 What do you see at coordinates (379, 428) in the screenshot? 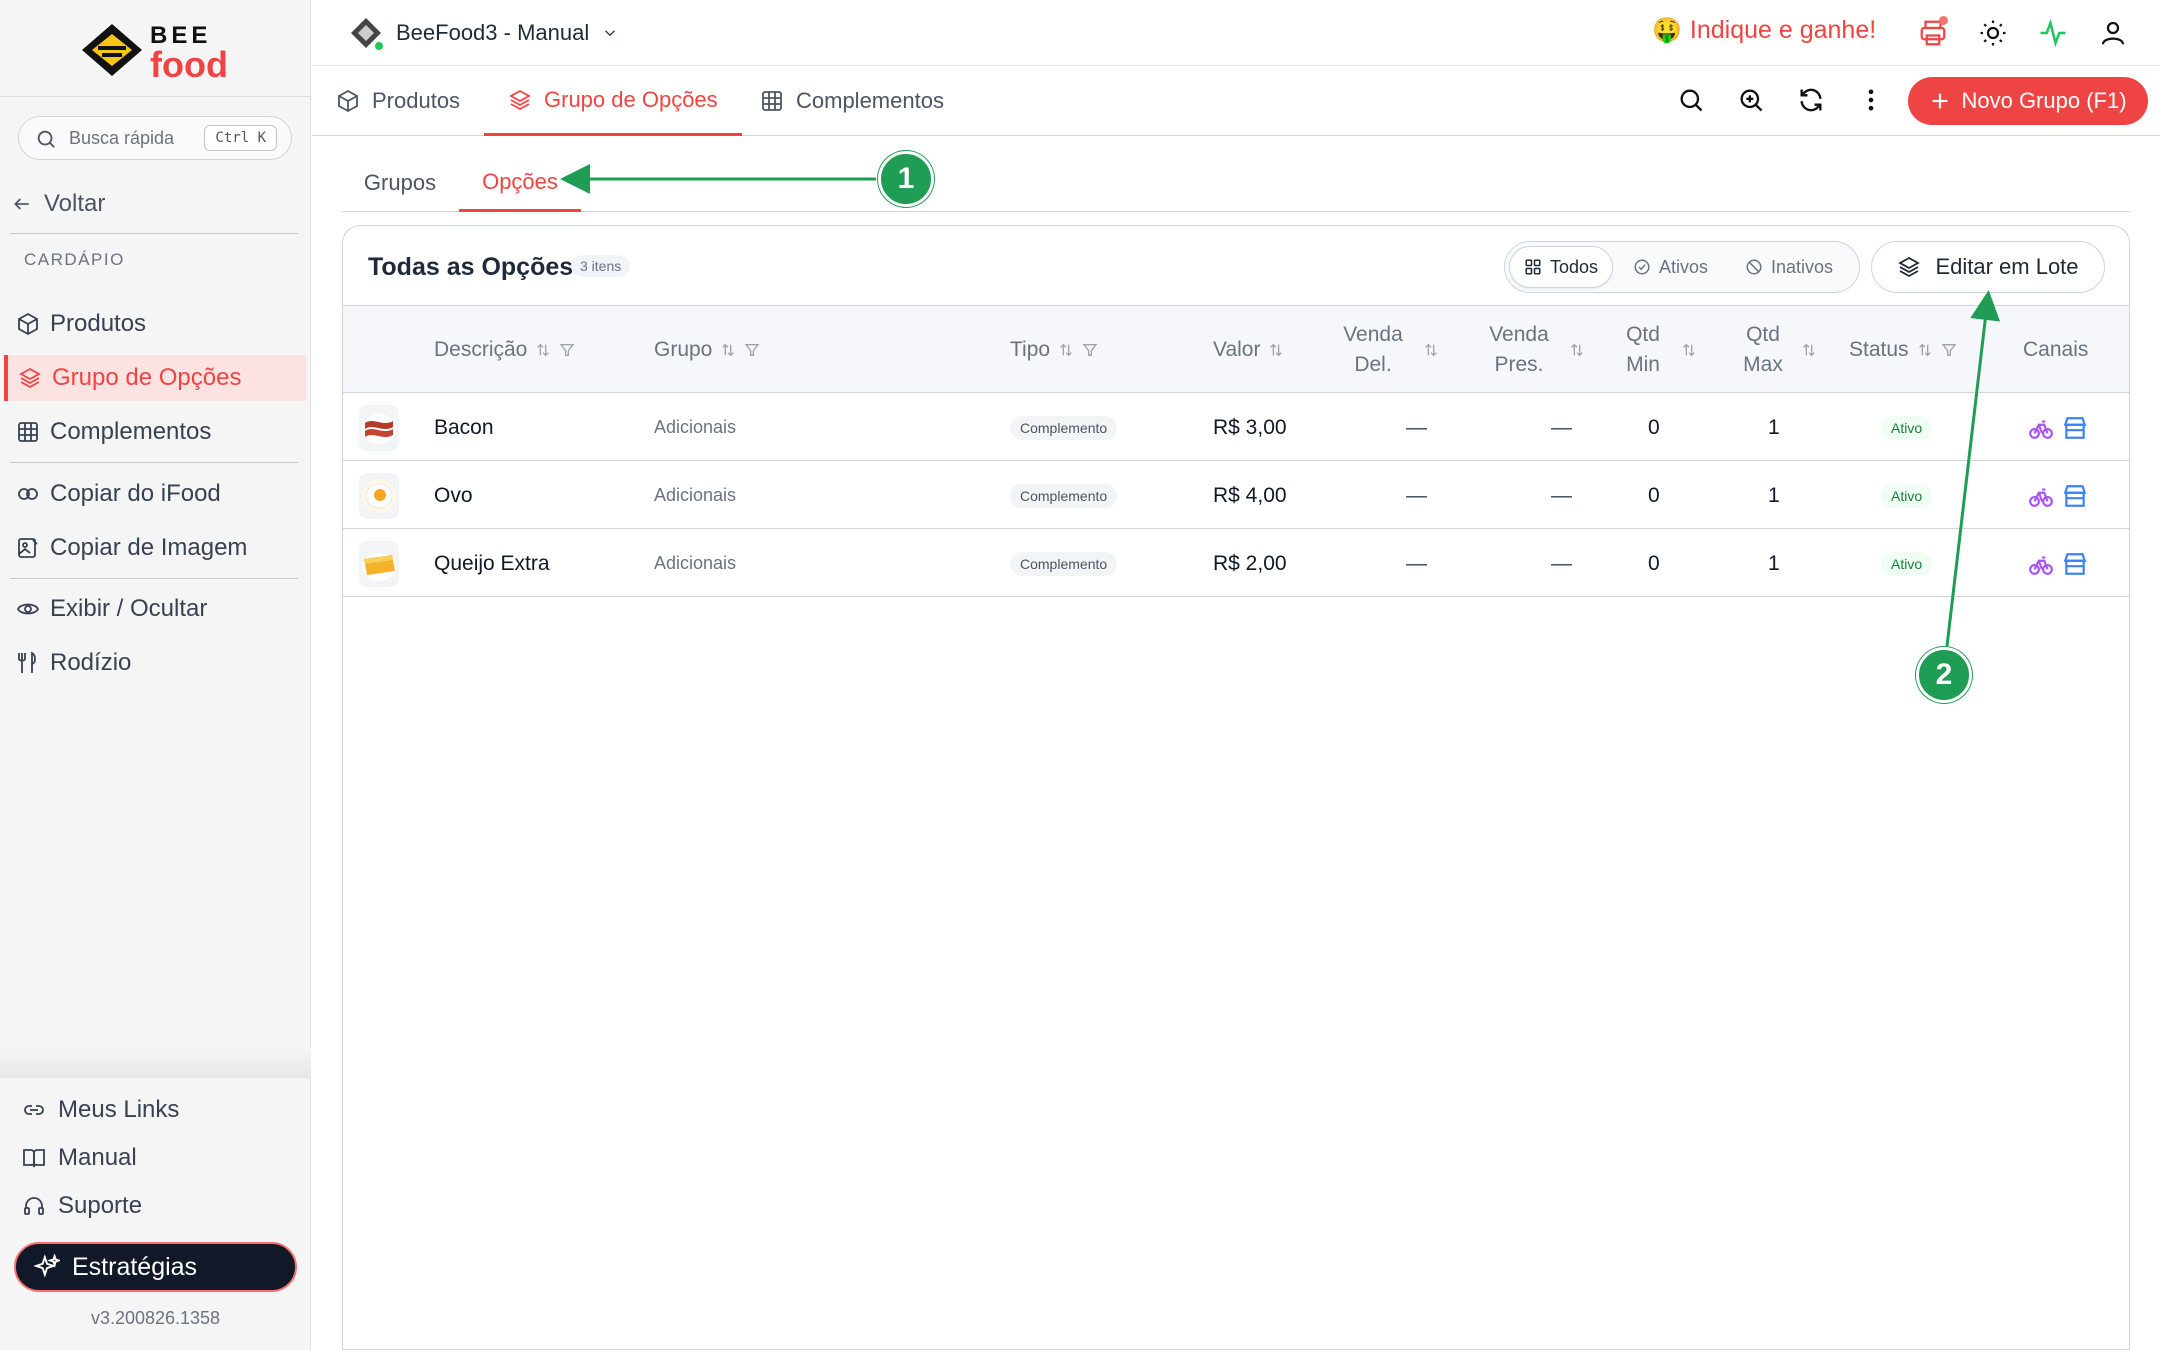
I see `bacon-image` at bounding box center [379, 428].